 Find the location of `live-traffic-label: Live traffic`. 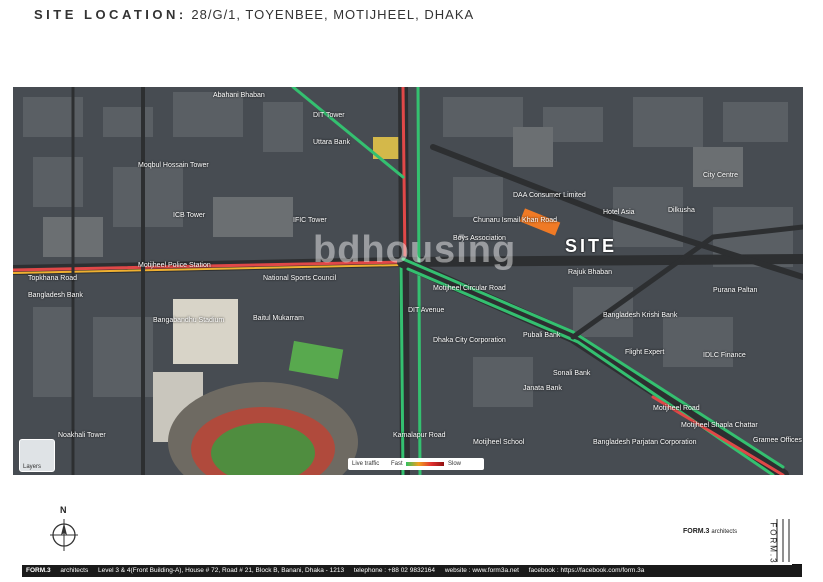

live-traffic-label: Live traffic is located at coordinates (366, 464).